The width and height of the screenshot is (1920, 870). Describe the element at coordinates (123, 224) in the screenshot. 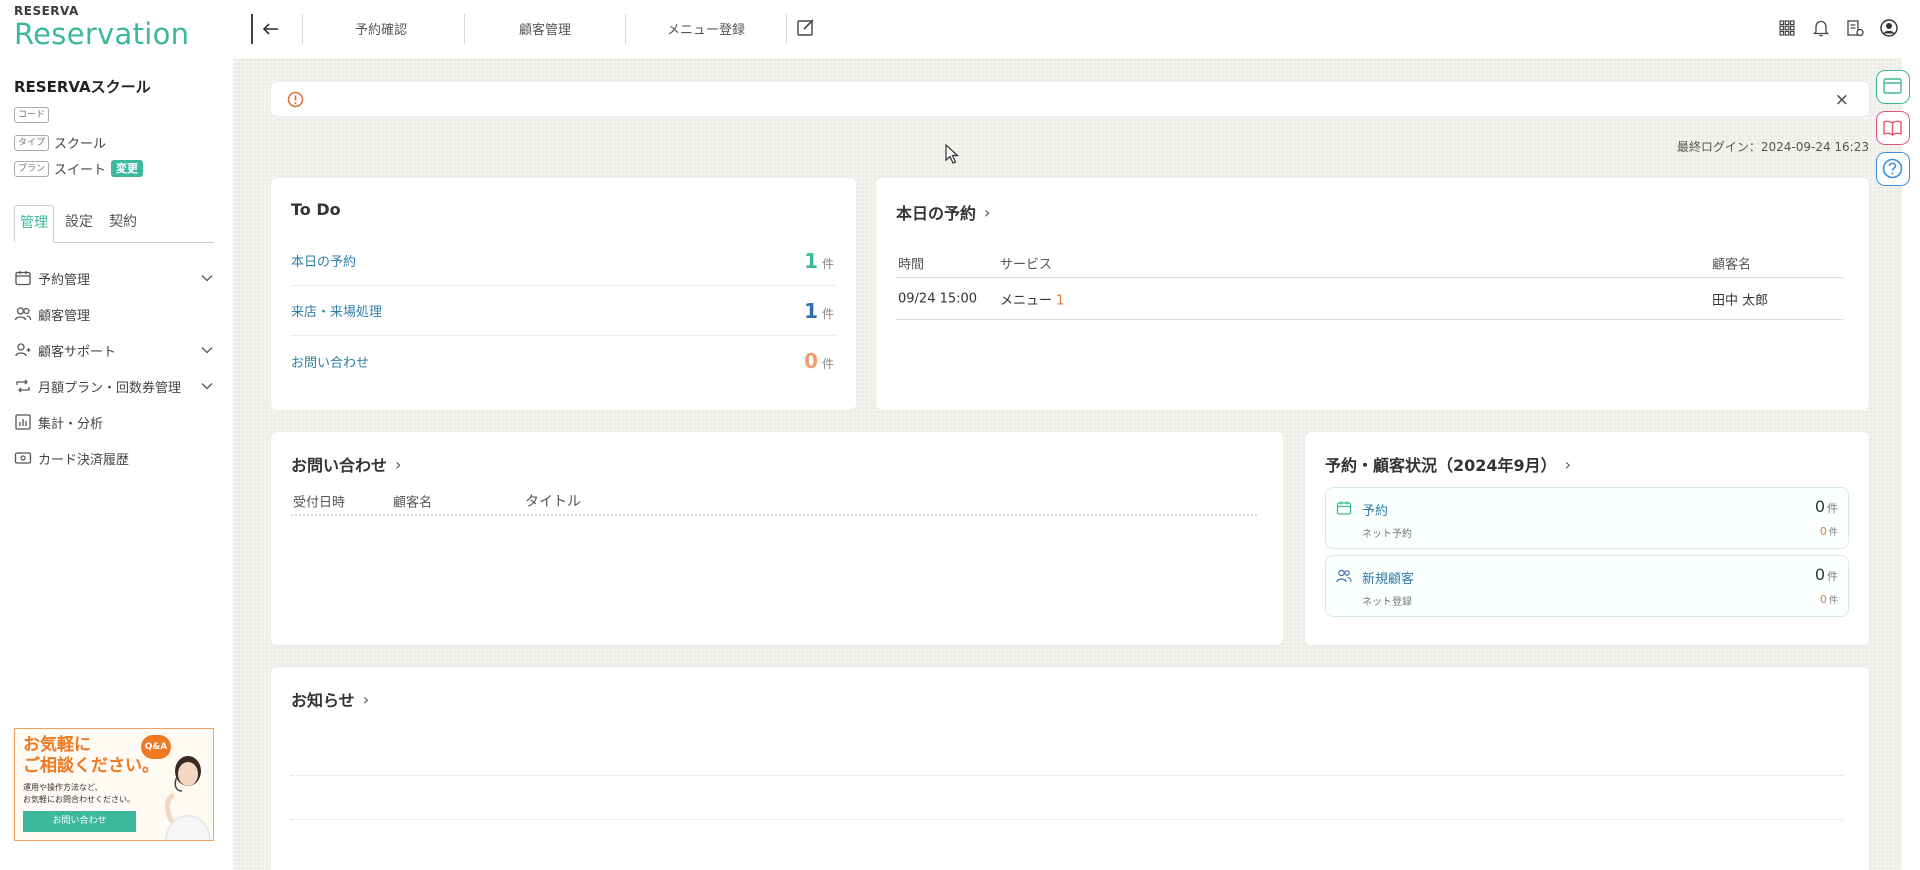

I see `tab-contract: 契約` at that location.